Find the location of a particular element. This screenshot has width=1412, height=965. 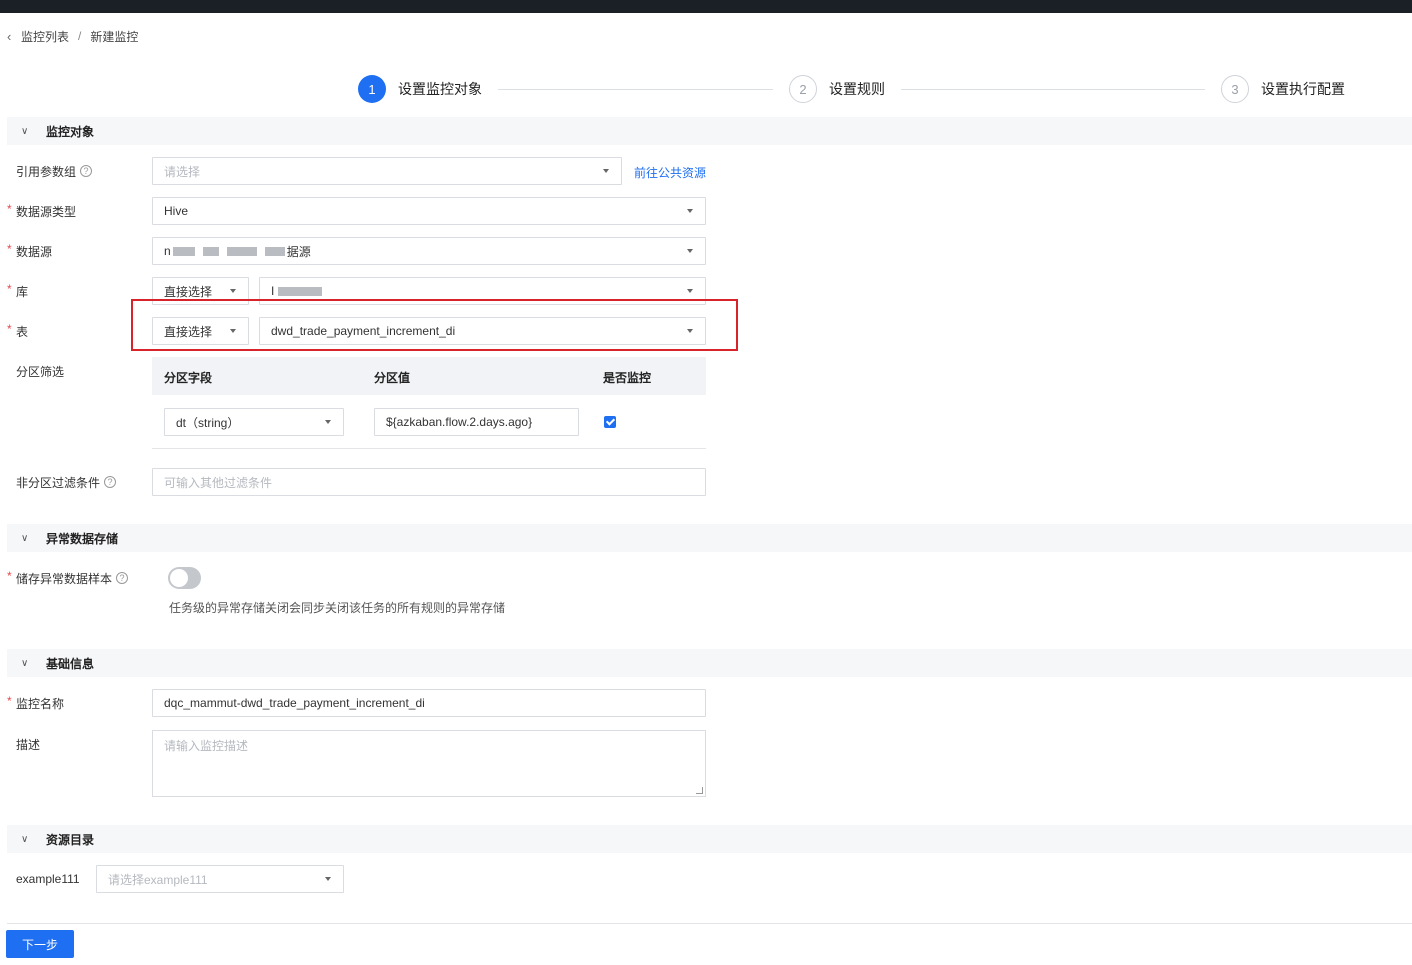

datasource-value-suffix: 据源 is located at coordinates (298, 251).